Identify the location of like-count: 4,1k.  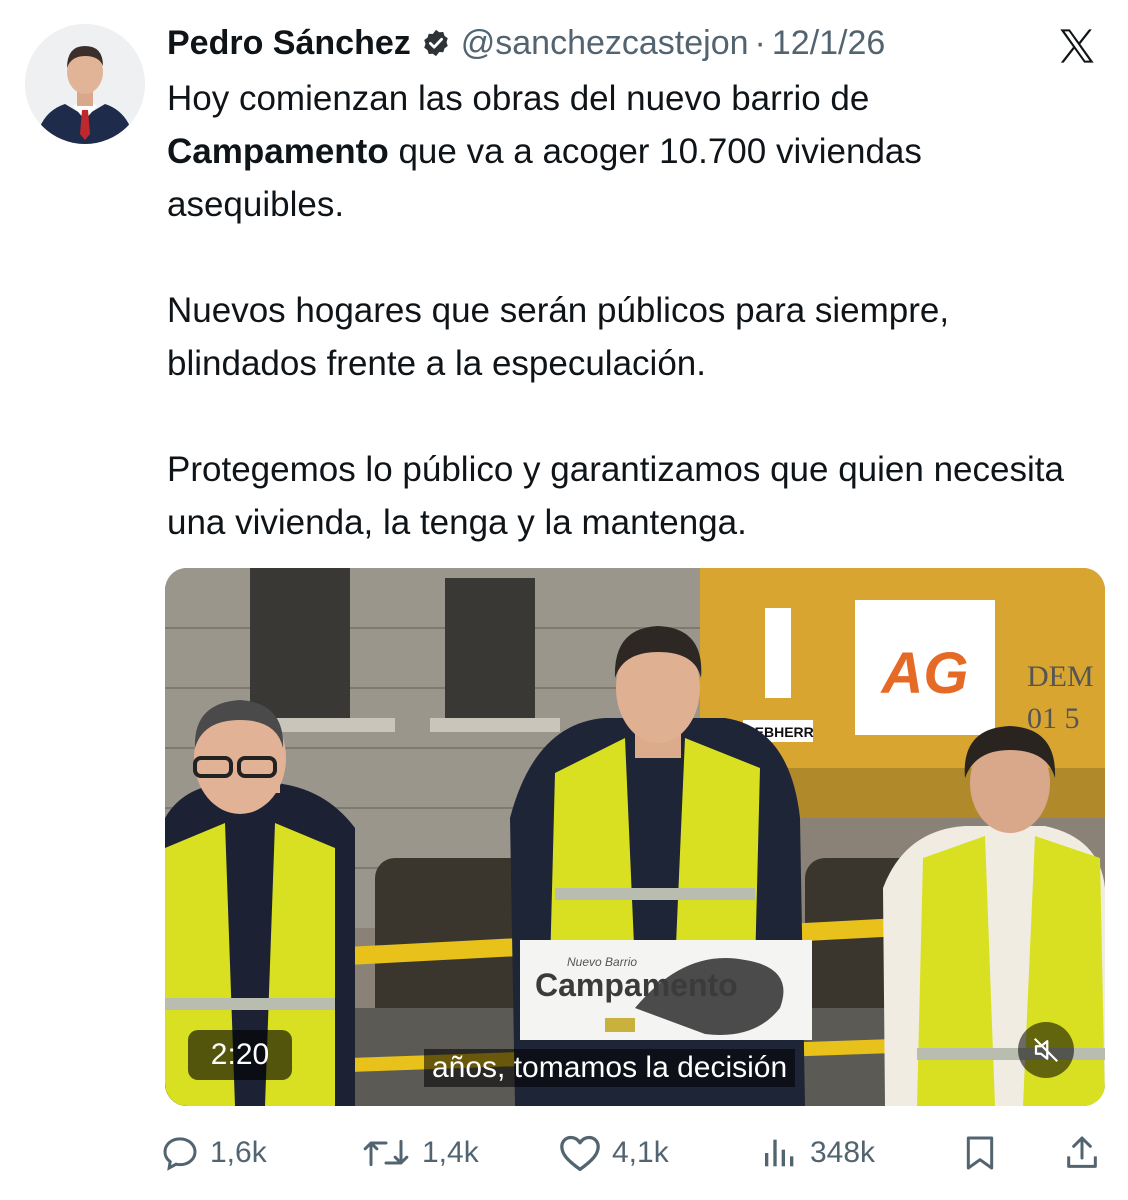
(640, 1152).